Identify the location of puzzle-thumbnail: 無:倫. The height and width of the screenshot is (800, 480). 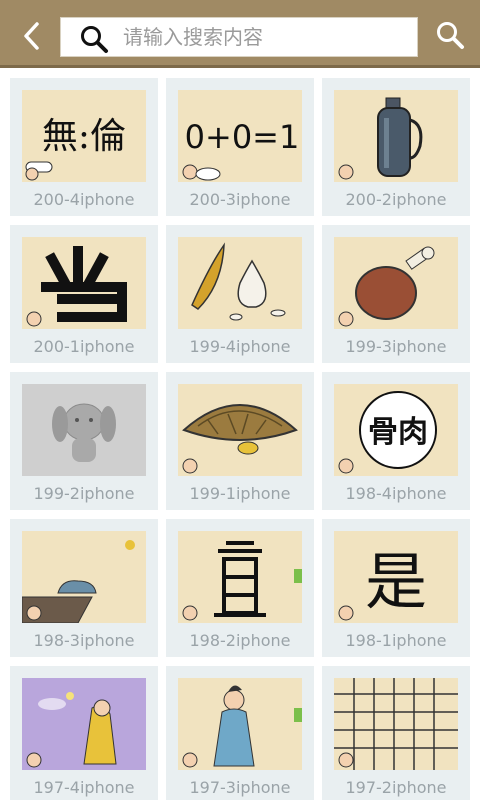
(84, 136).